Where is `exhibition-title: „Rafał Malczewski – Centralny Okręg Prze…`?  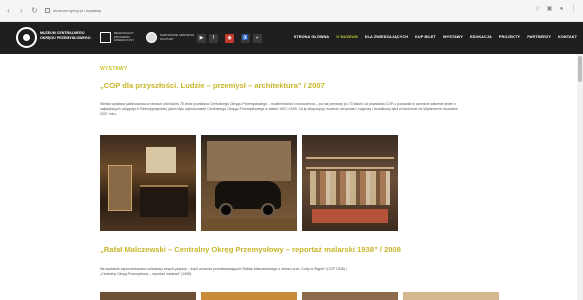
exhibition-title: „Rafał Malczewski – Centralny Okręg Prze… is located at coordinates (250, 249).